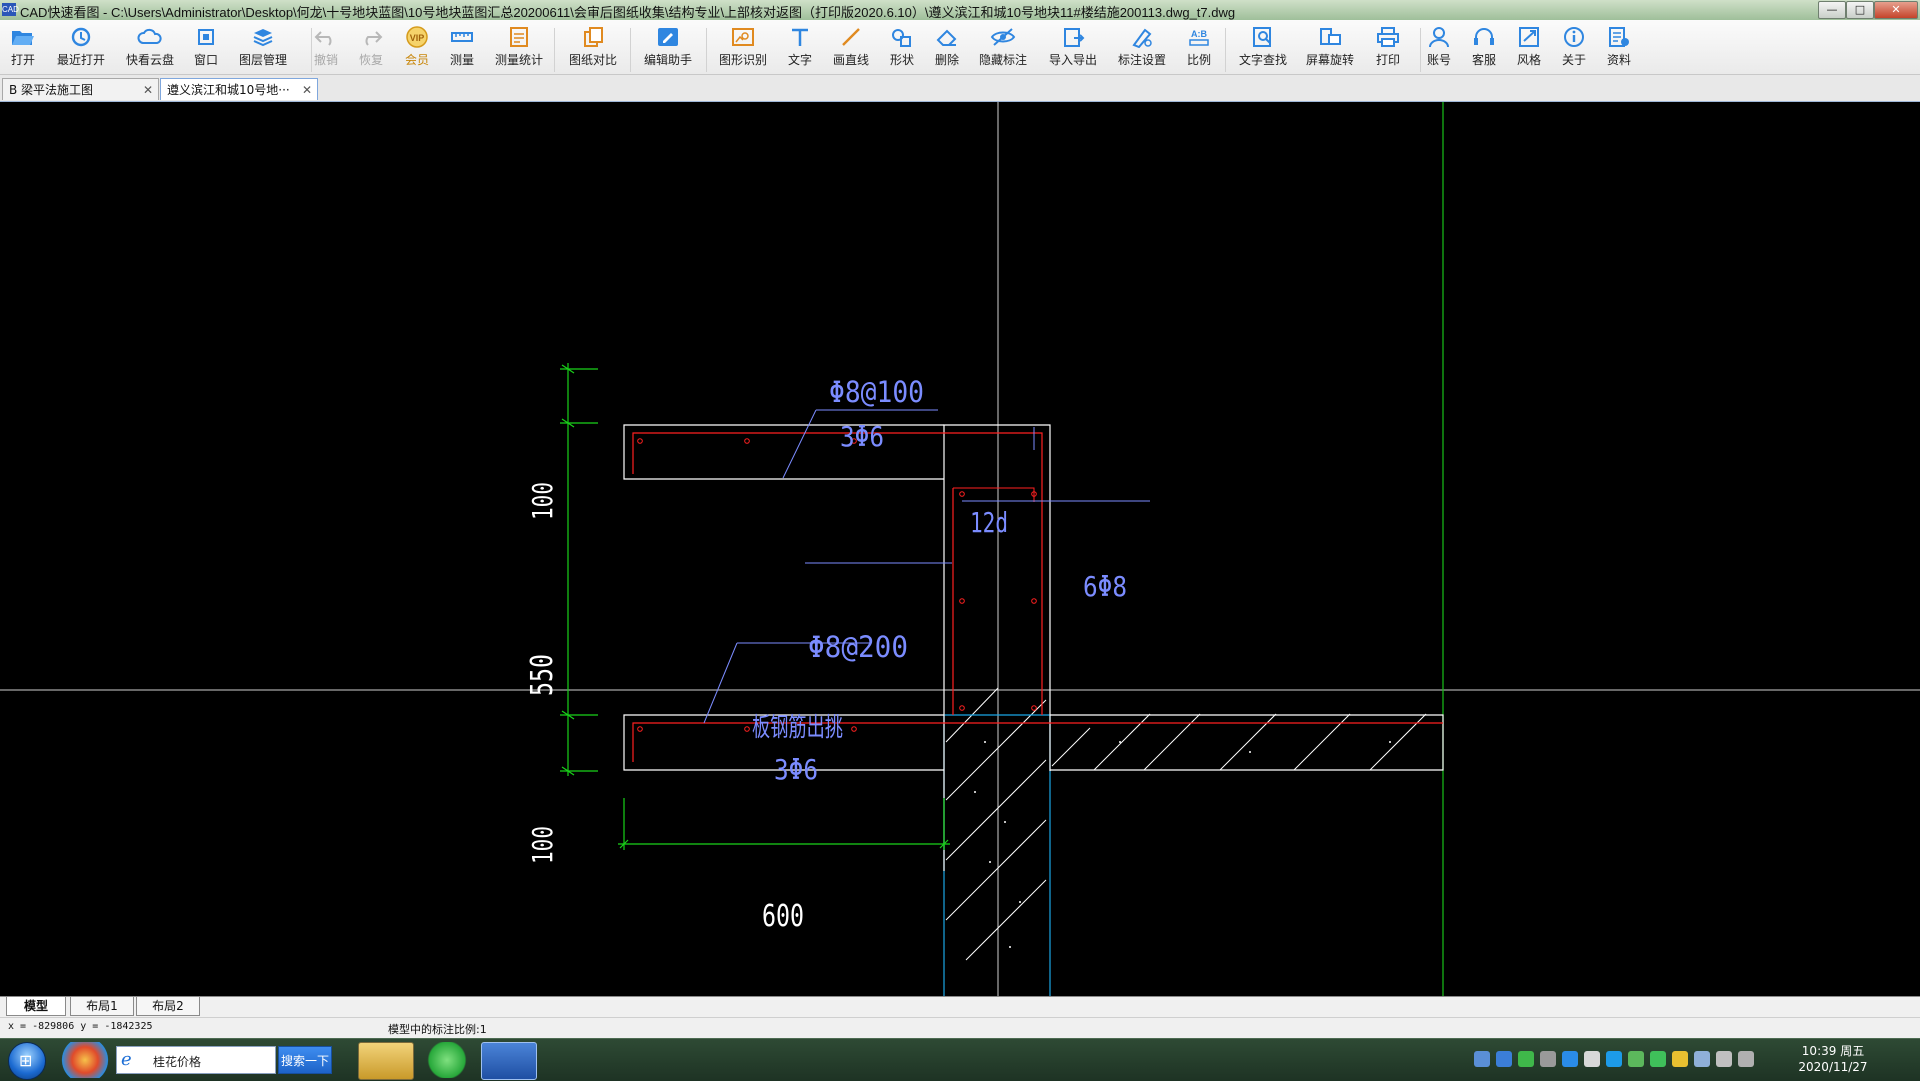  Describe the element at coordinates (462, 37) in the screenshot. I see `ruler-icon` at that location.